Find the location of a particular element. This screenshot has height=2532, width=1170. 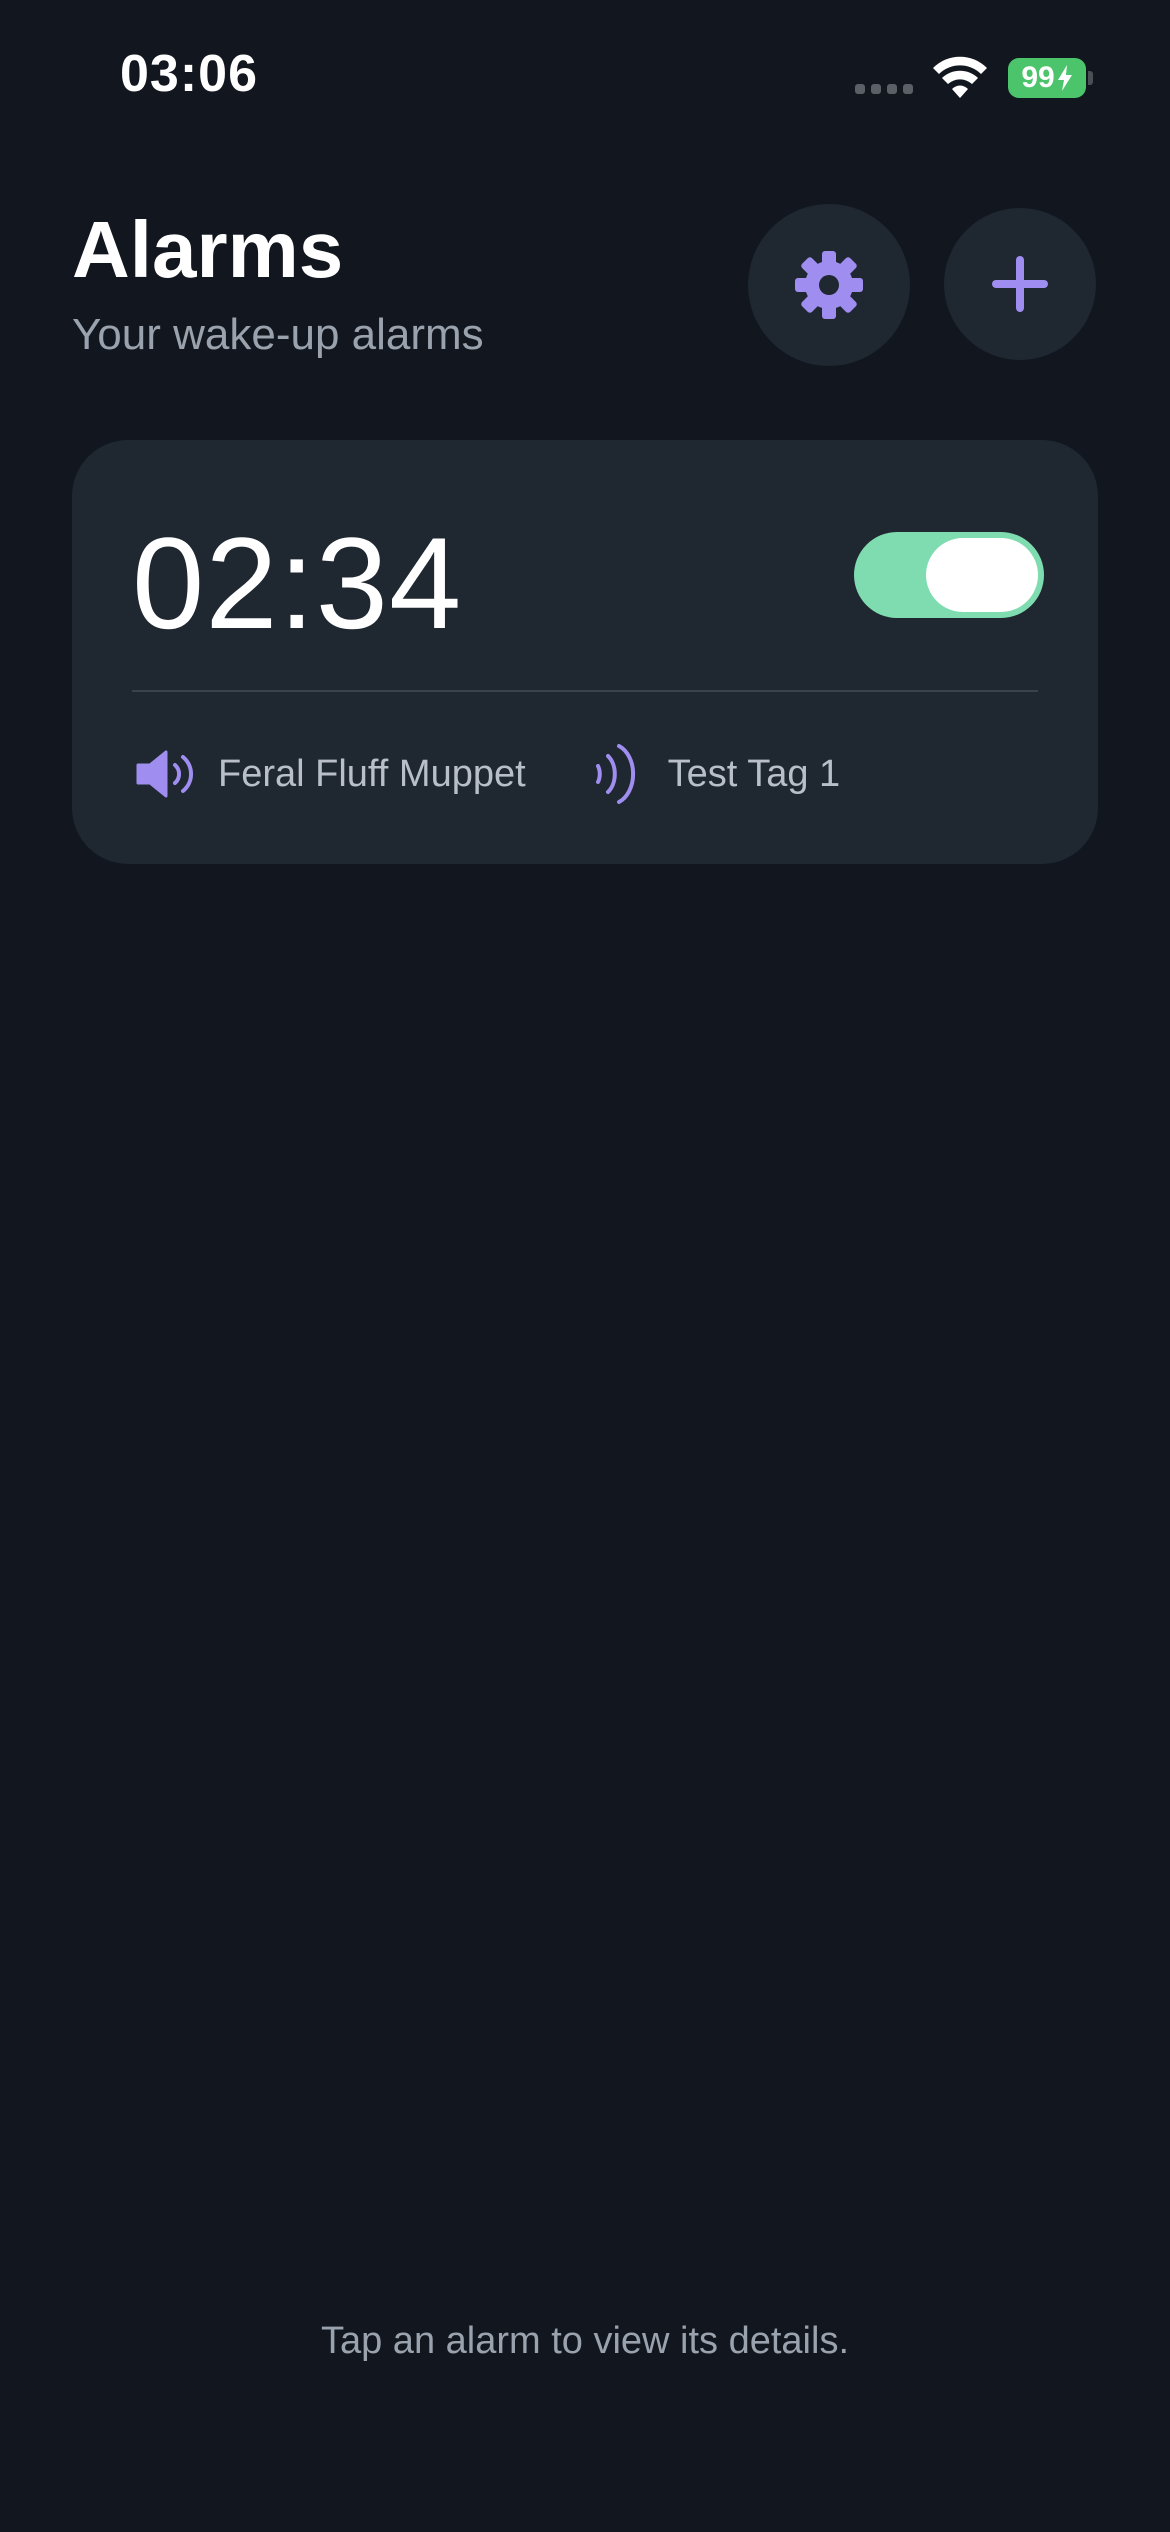

alarm-tag: Test Tag 1 is located at coordinates (711, 774).